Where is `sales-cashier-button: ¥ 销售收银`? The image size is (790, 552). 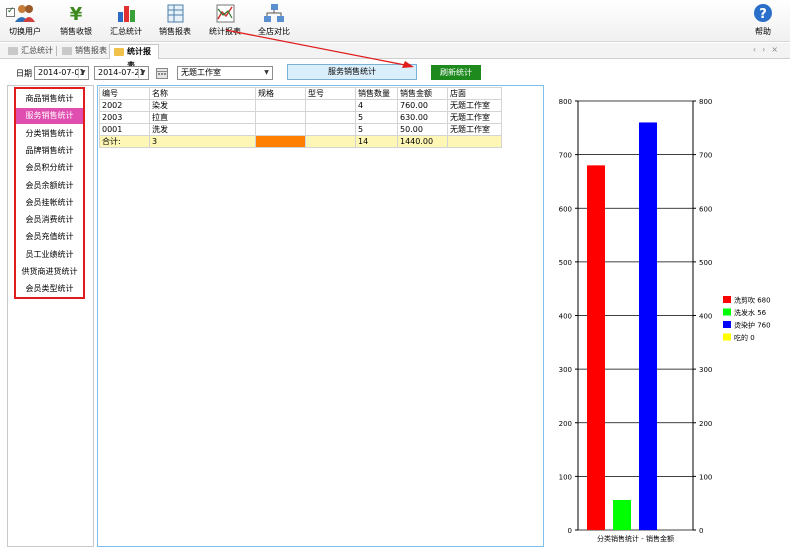
sales-cashier-button: ¥ 销售收银 is located at coordinates (76, 22).